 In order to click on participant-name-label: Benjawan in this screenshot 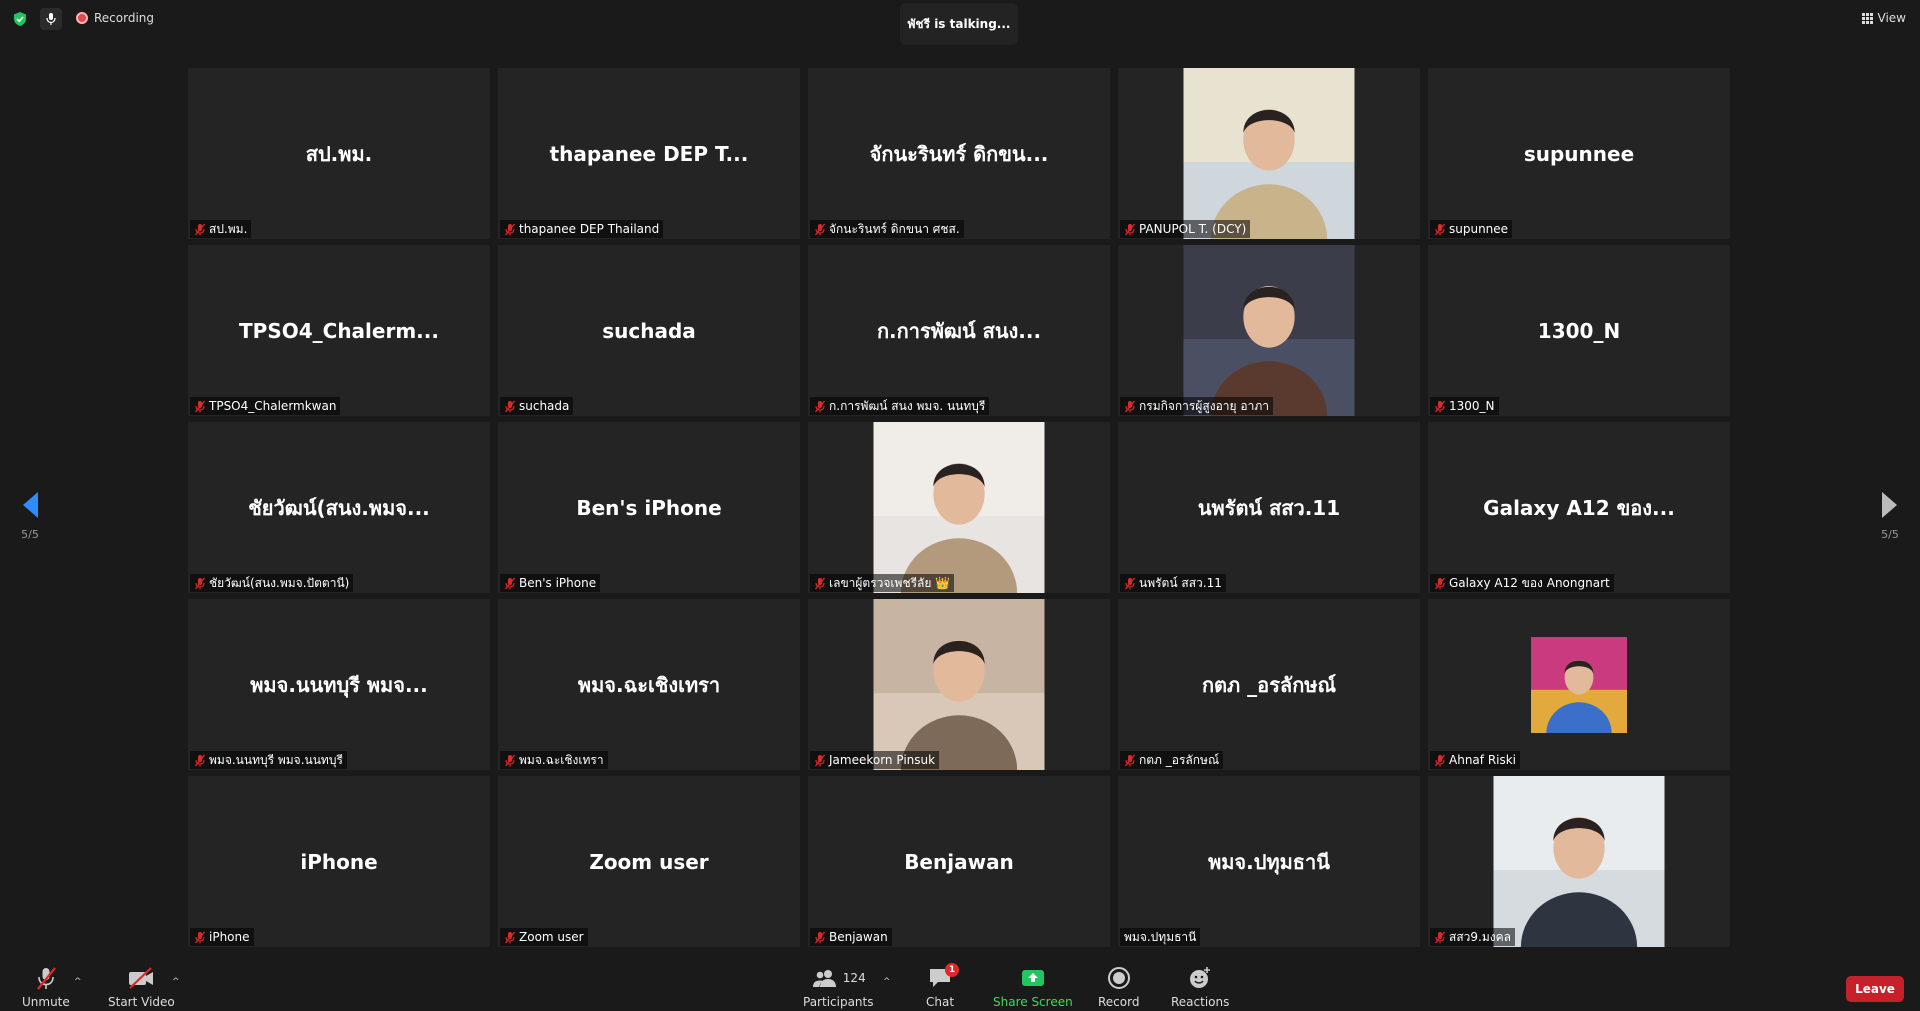, I will do `click(858, 937)`.